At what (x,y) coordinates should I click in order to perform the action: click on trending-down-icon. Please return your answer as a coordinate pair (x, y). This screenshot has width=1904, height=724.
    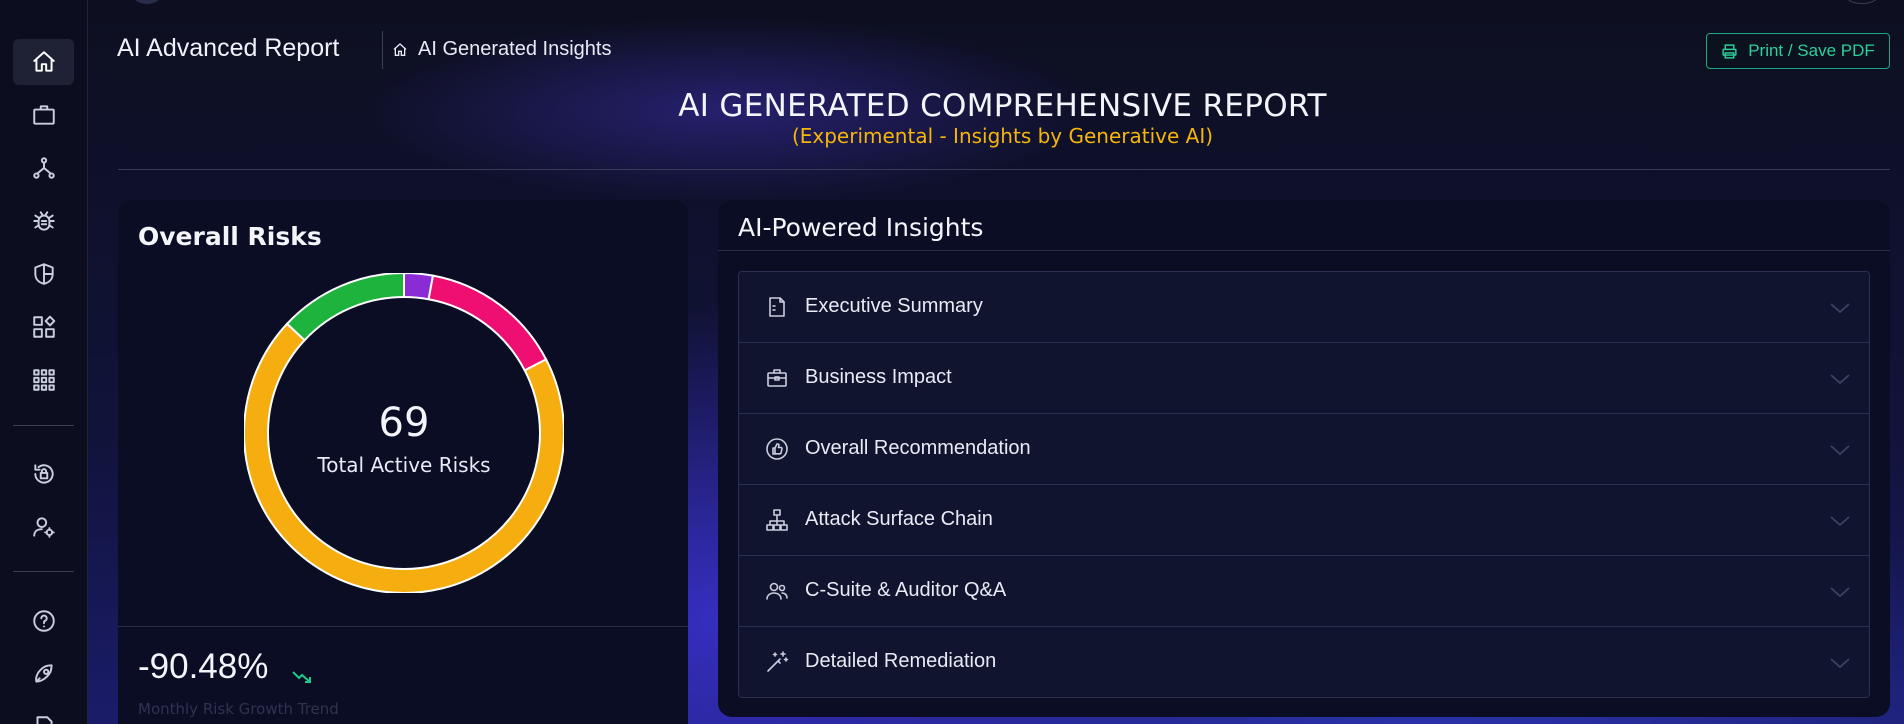
    Looking at the image, I should click on (302, 676).